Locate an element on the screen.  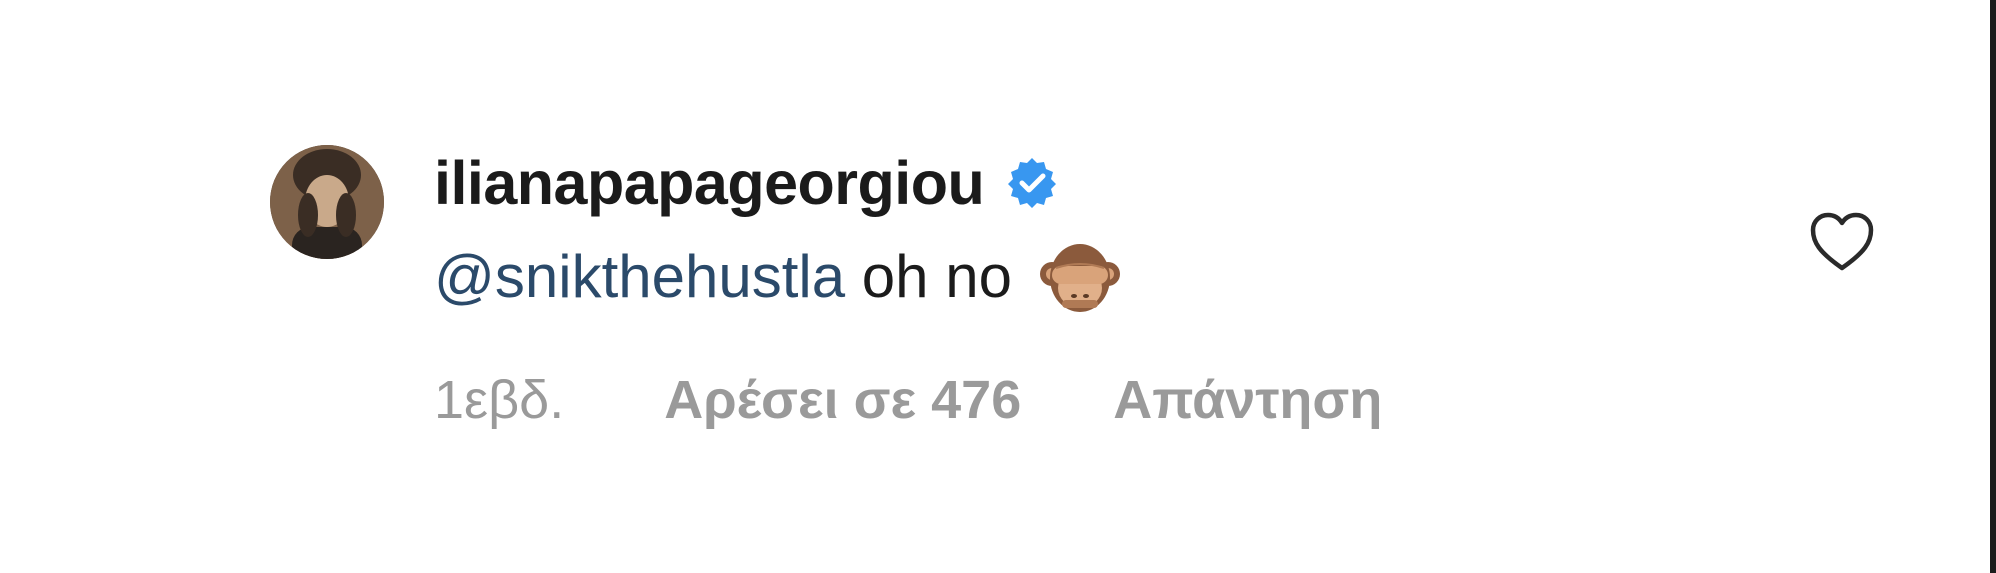
see-no-evil-monkey-icon is located at coordinates (1080, 277).